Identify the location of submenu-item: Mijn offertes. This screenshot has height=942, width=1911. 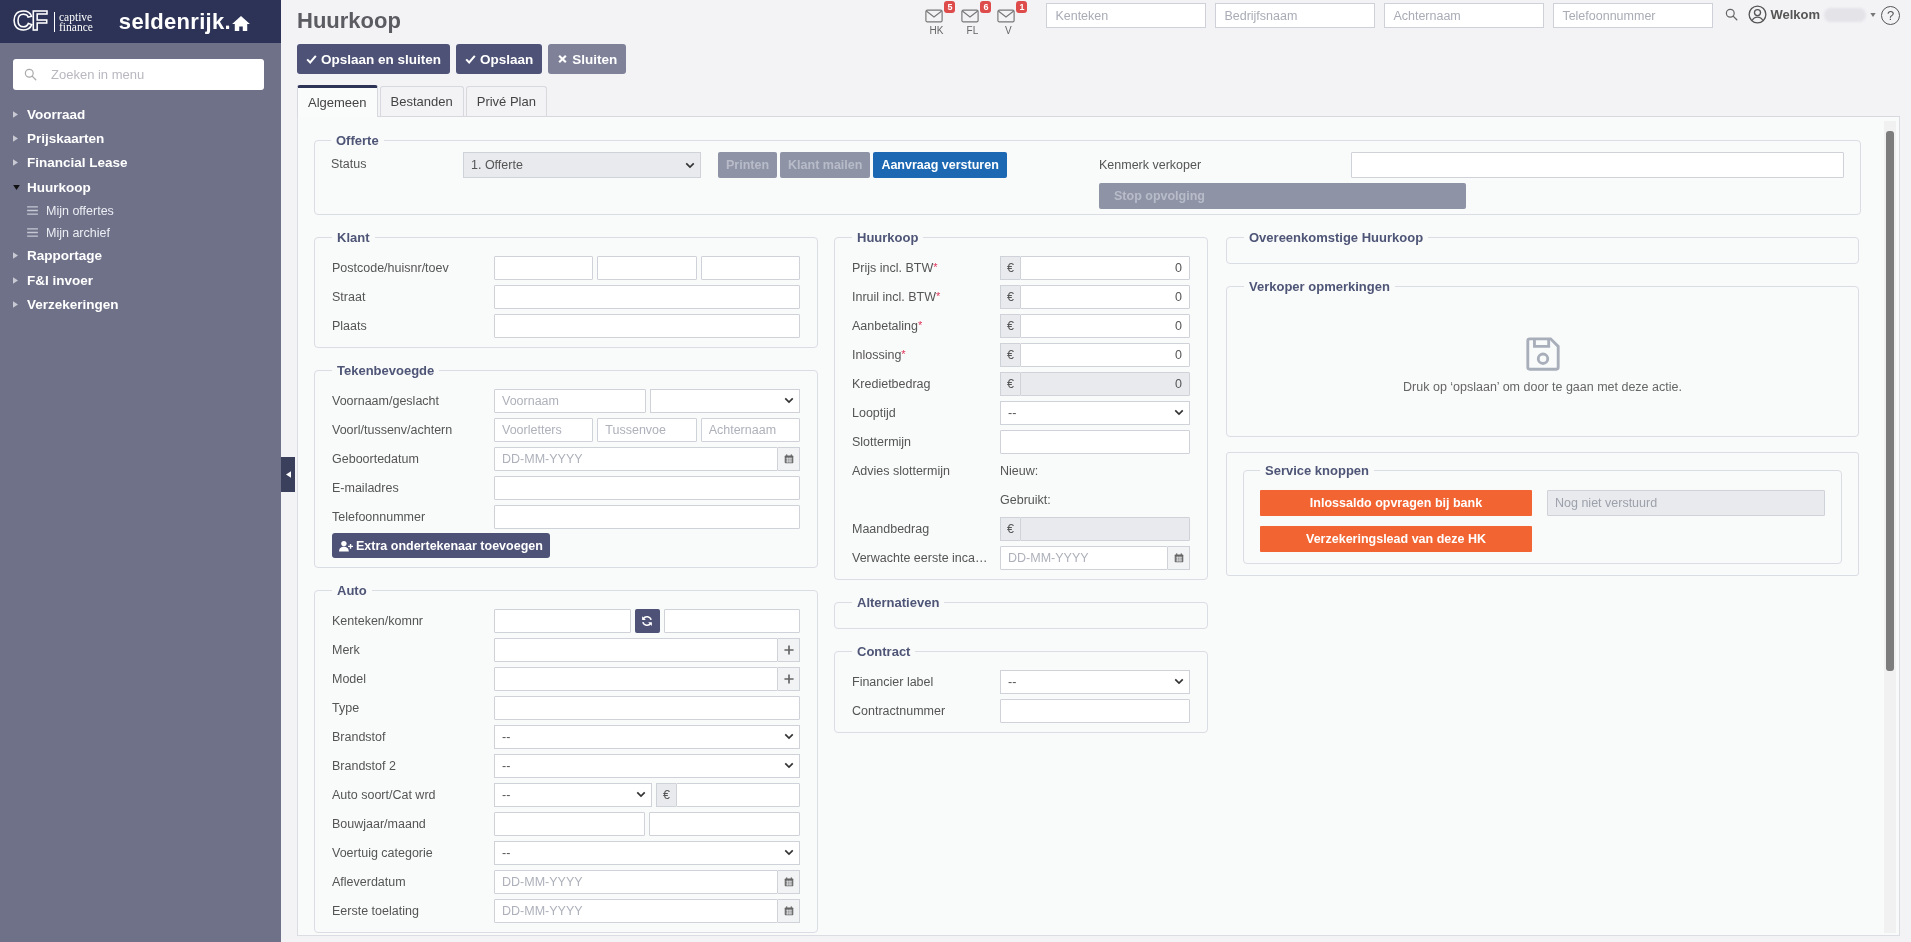
(140, 210).